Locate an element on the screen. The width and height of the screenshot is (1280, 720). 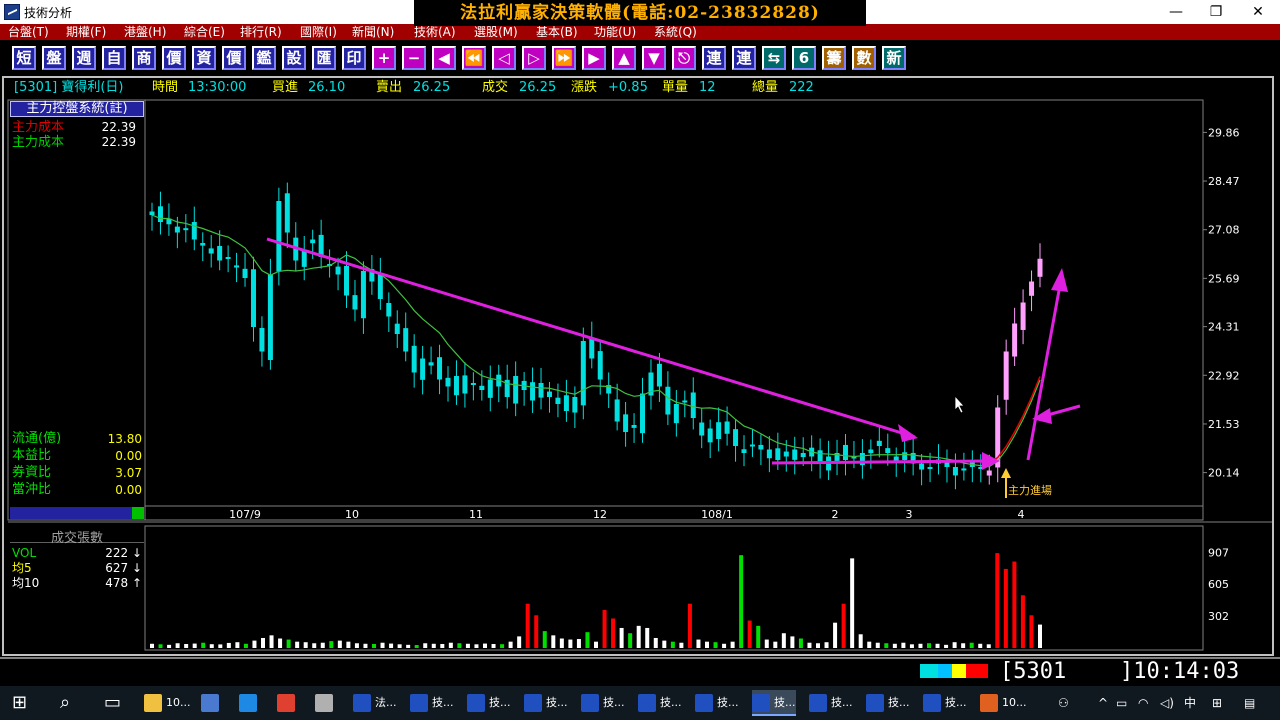
price-tick-label: 27.08 is located at coordinates (1224, 230).